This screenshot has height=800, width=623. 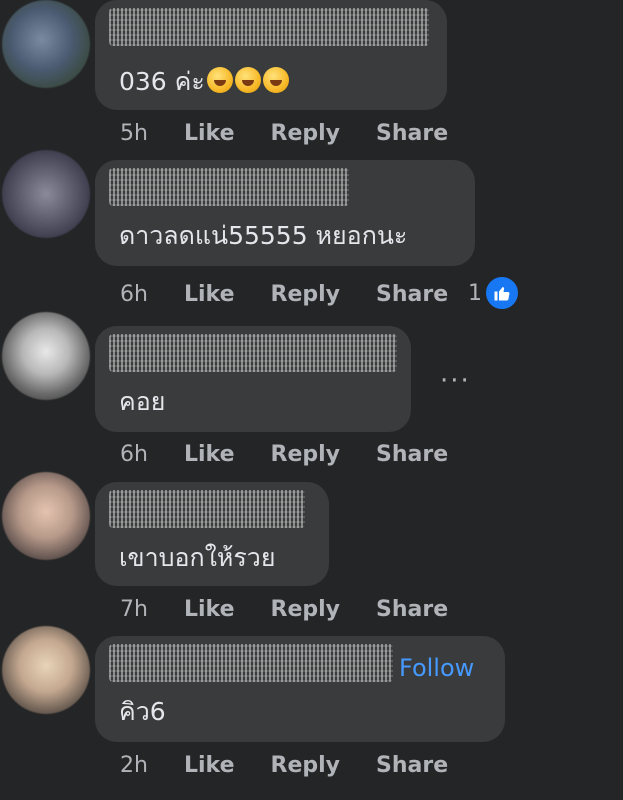 What do you see at coordinates (253, 379) in the screenshot?
I see `comment-bubble: คอย` at bounding box center [253, 379].